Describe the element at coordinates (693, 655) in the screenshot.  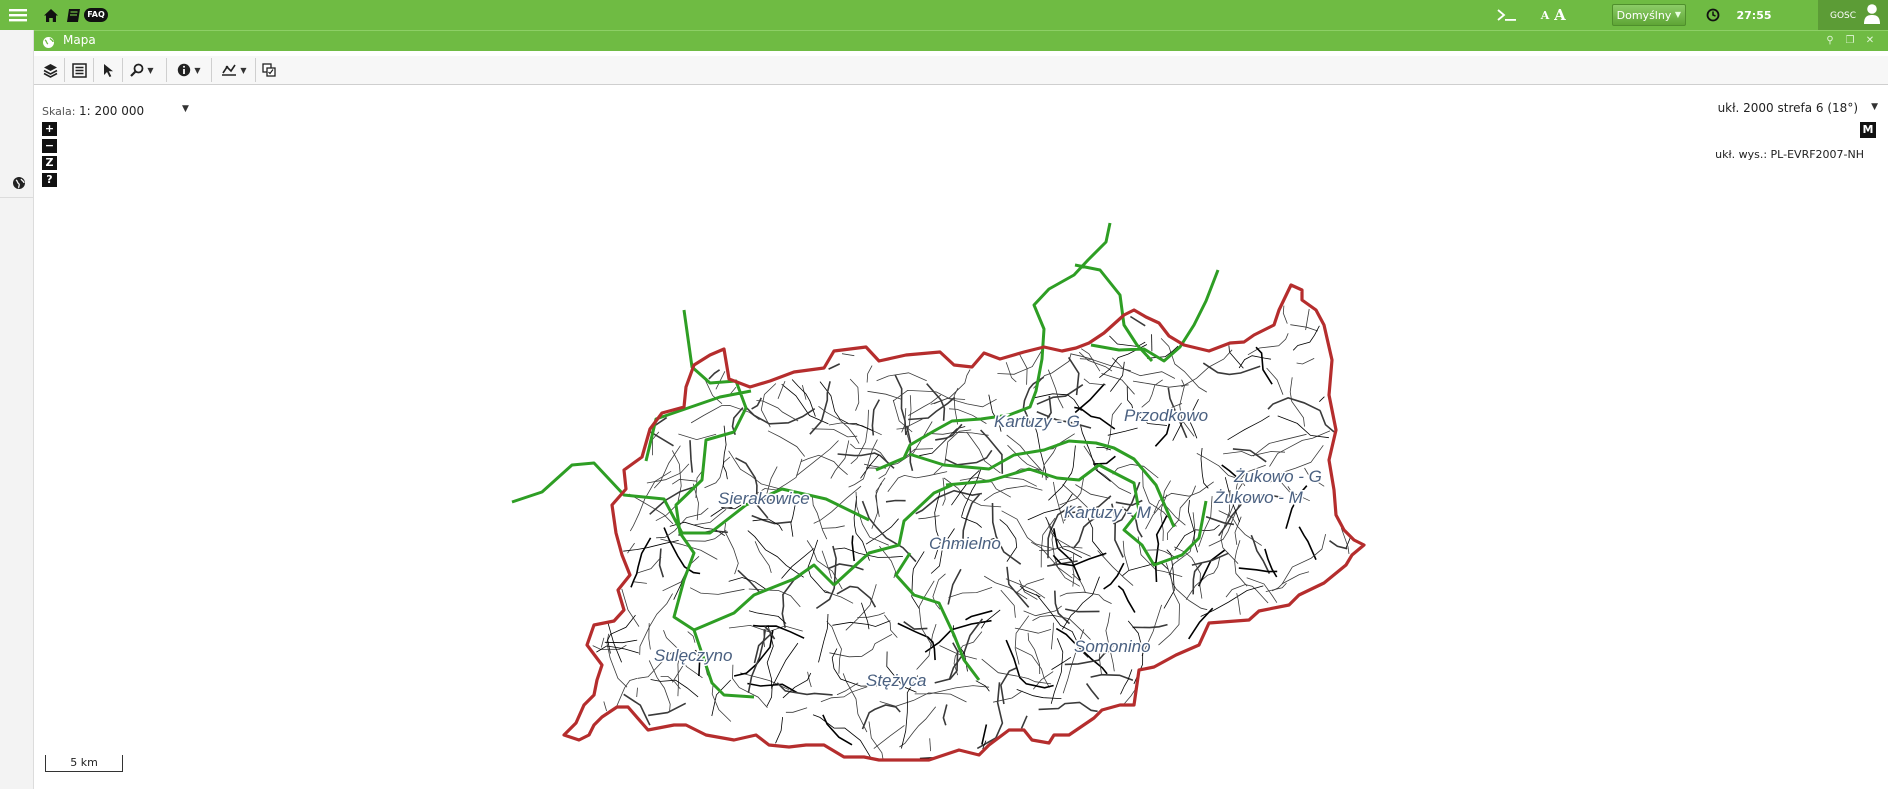
I see `gmina-label: Sulęczyno` at that location.